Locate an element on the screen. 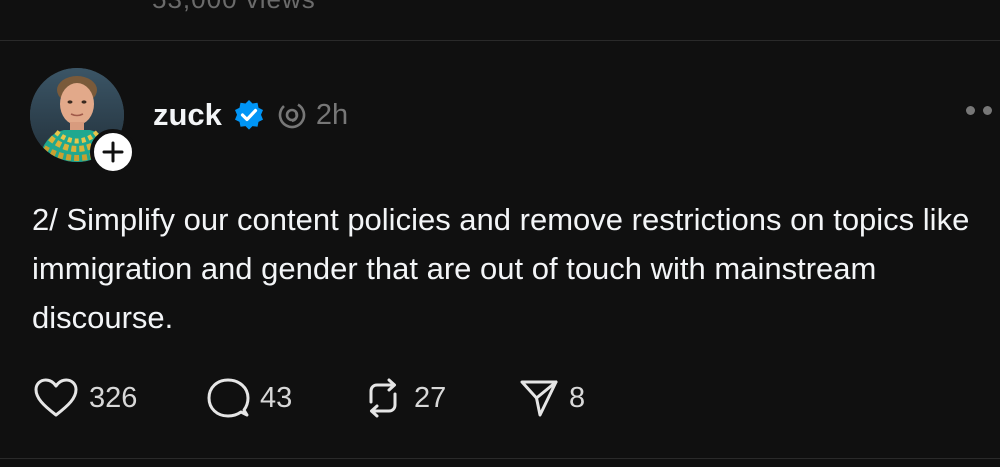 The width and height of the screenshot is (1000, 467). post-time: 2h is located at coordinates (332, 114).